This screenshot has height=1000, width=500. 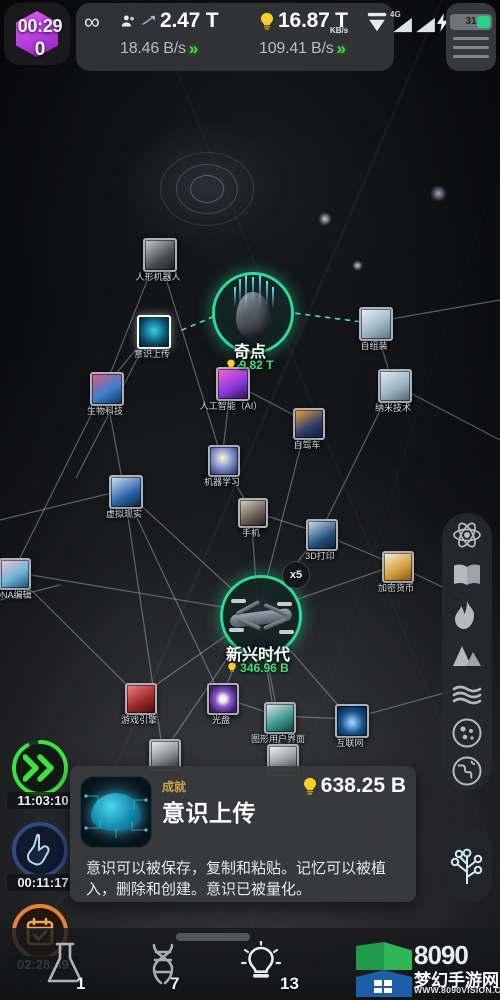 I want to click on infinity-indicator: ∞, so click(x=92, y=22).